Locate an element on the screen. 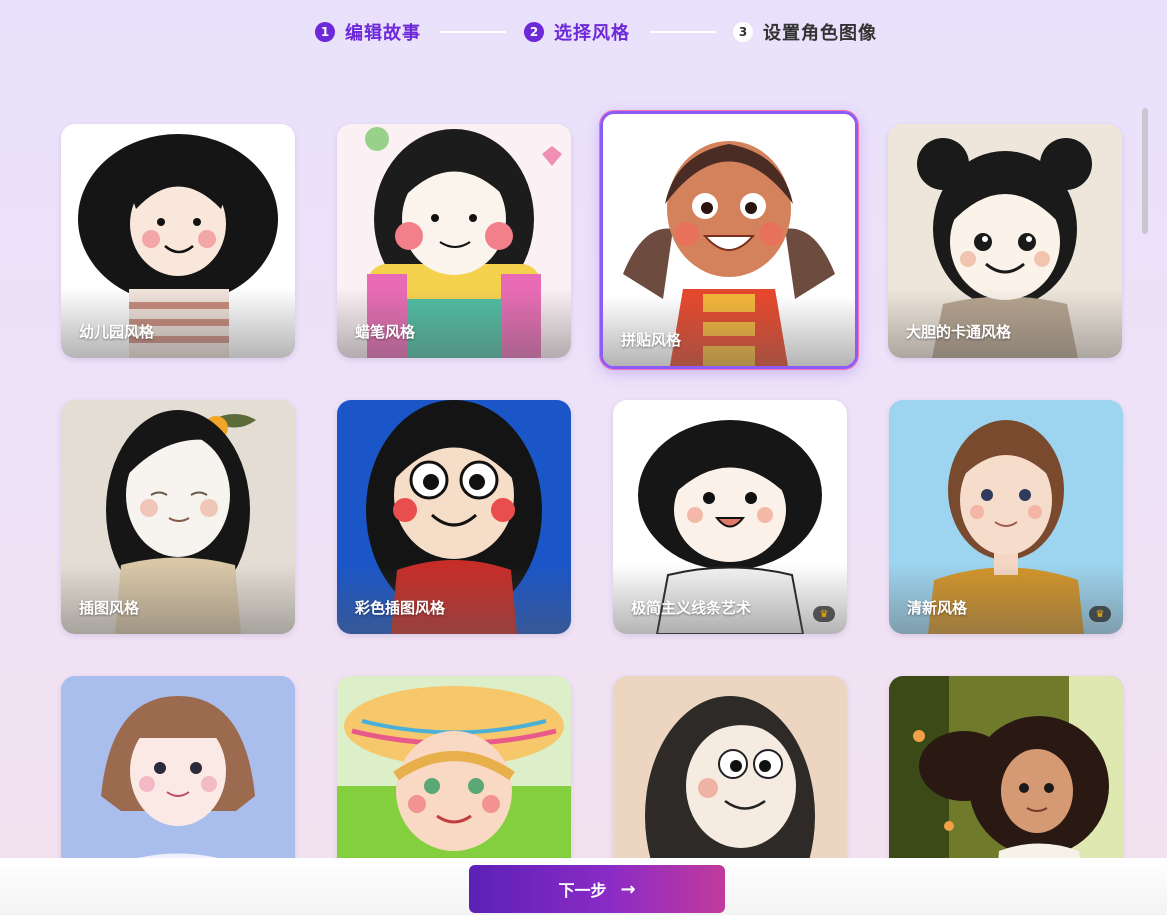  style-name: 蜡笔风格 is located at coordinates (385, 332).